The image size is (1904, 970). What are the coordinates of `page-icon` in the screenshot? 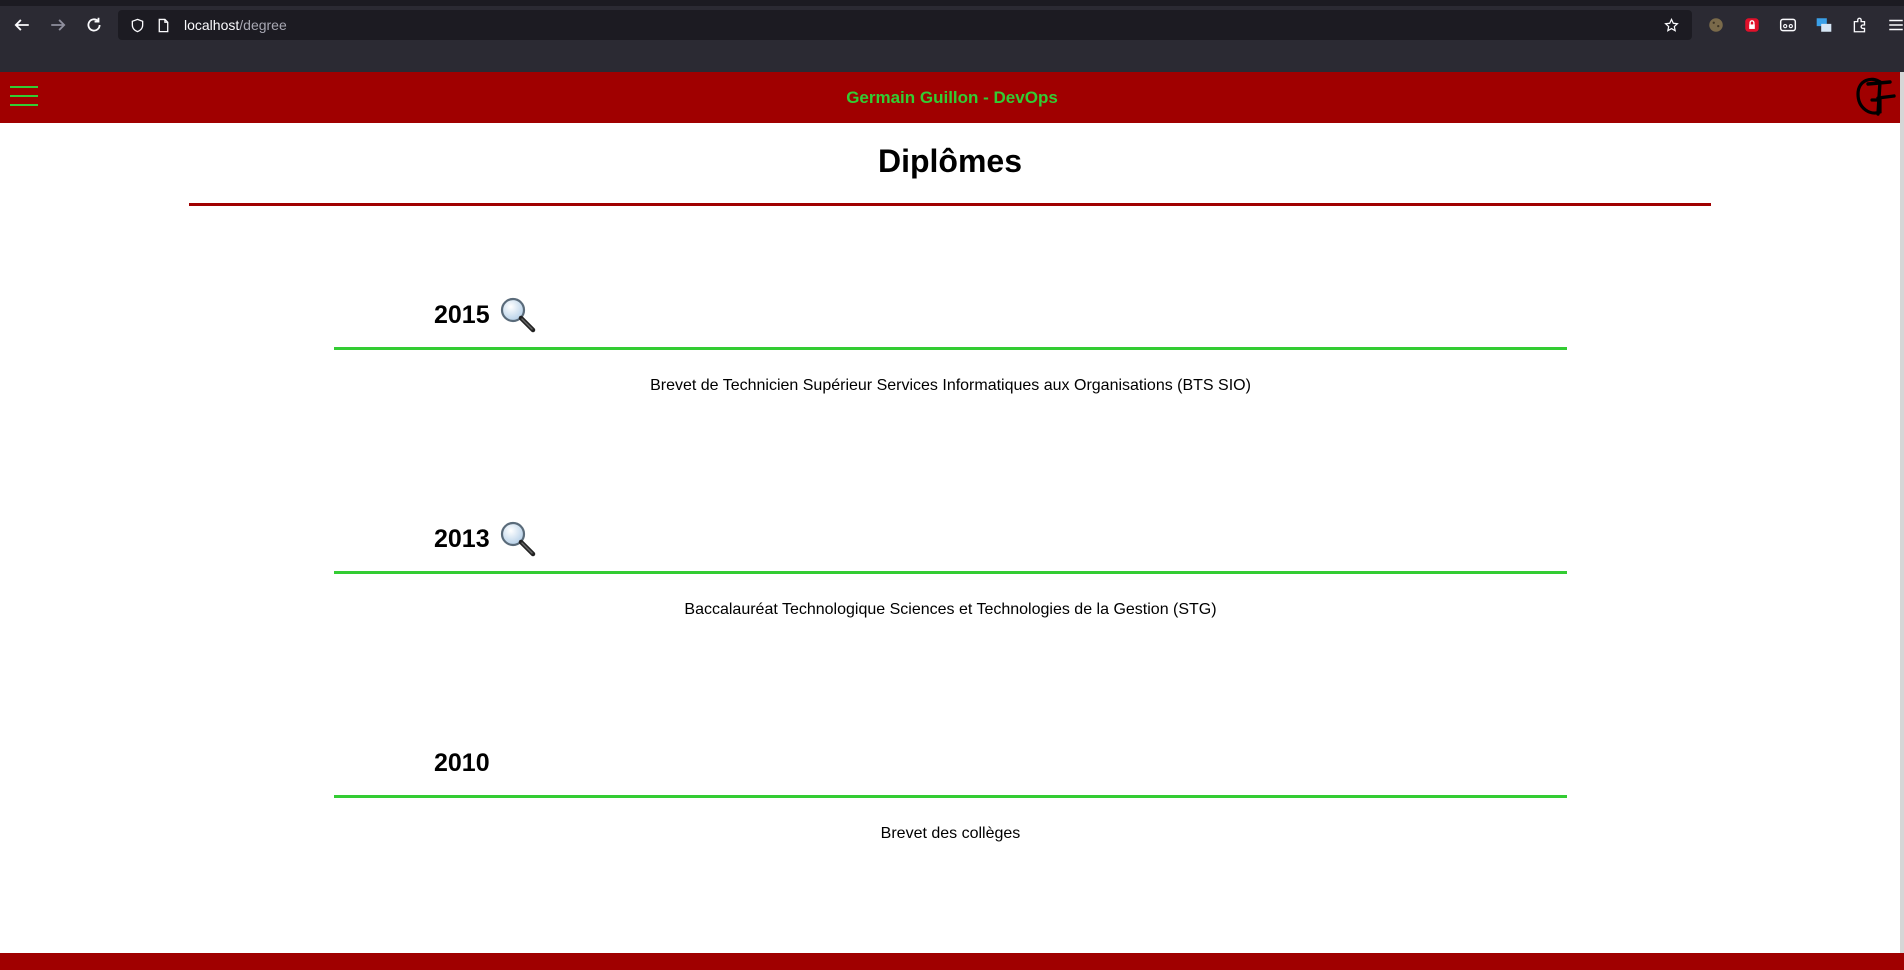 It's located at (163, 25).